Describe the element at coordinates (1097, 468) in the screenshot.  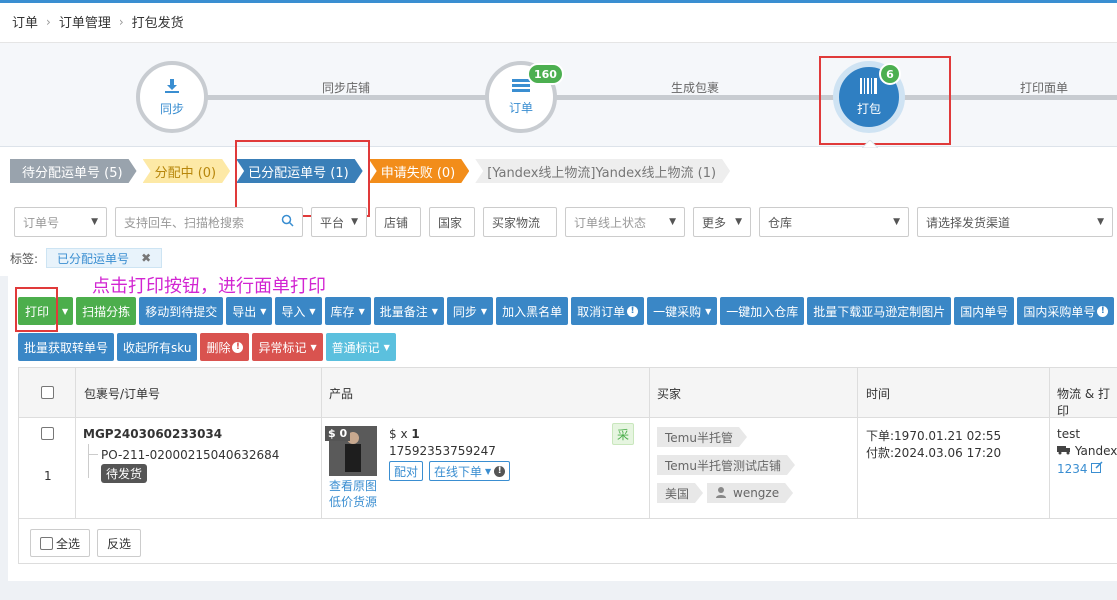
I see `edit-icon` at that location.